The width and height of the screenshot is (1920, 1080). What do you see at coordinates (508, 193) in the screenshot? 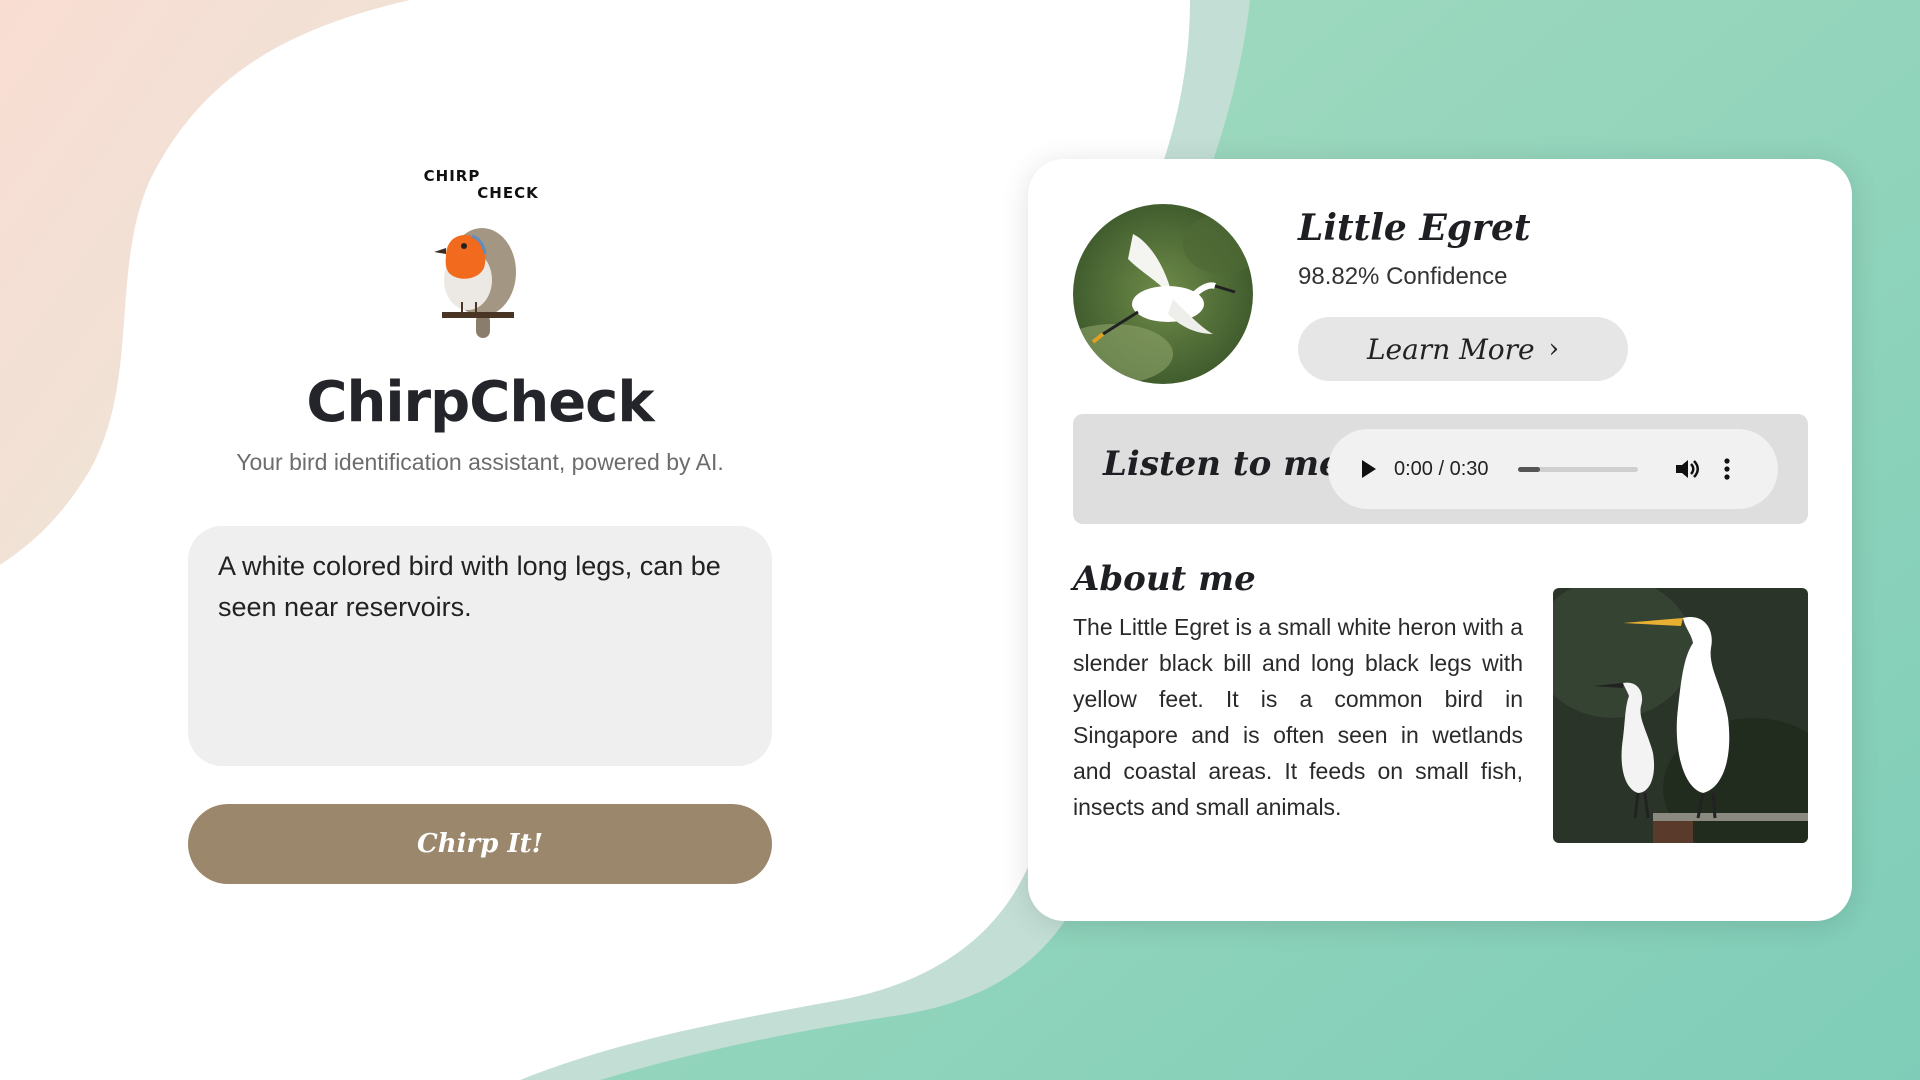
I see `logo-line-2: CHECK` at bounding box center [508, 193].